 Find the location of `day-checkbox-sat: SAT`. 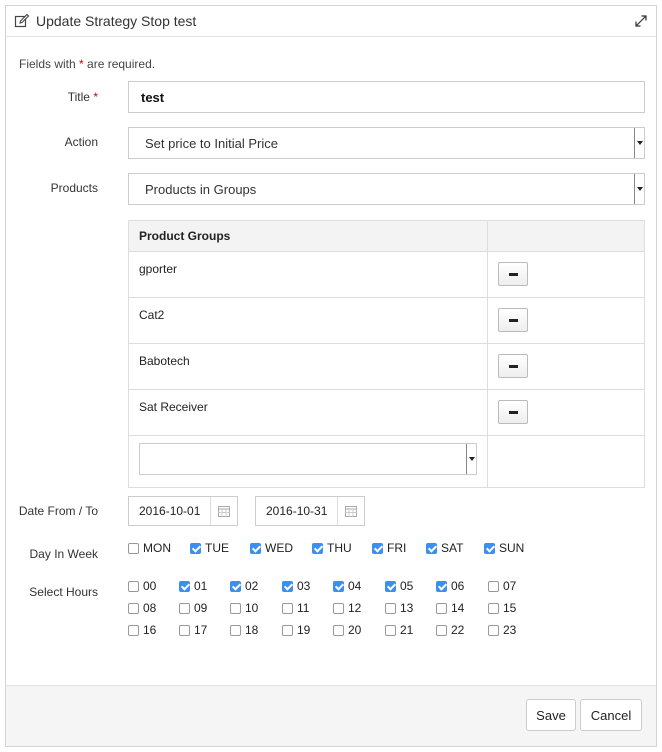

day-checkbox-sat: SAT is located at coordinates (444, 548).